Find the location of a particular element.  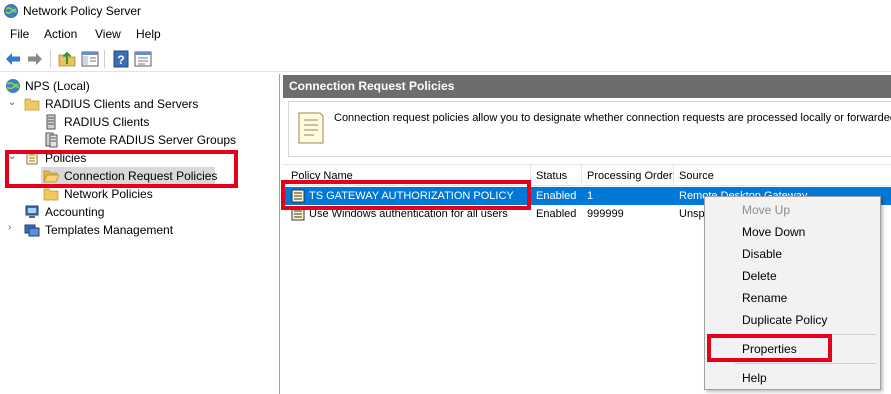

up-folder-icon is located at coordinates (67, 59).